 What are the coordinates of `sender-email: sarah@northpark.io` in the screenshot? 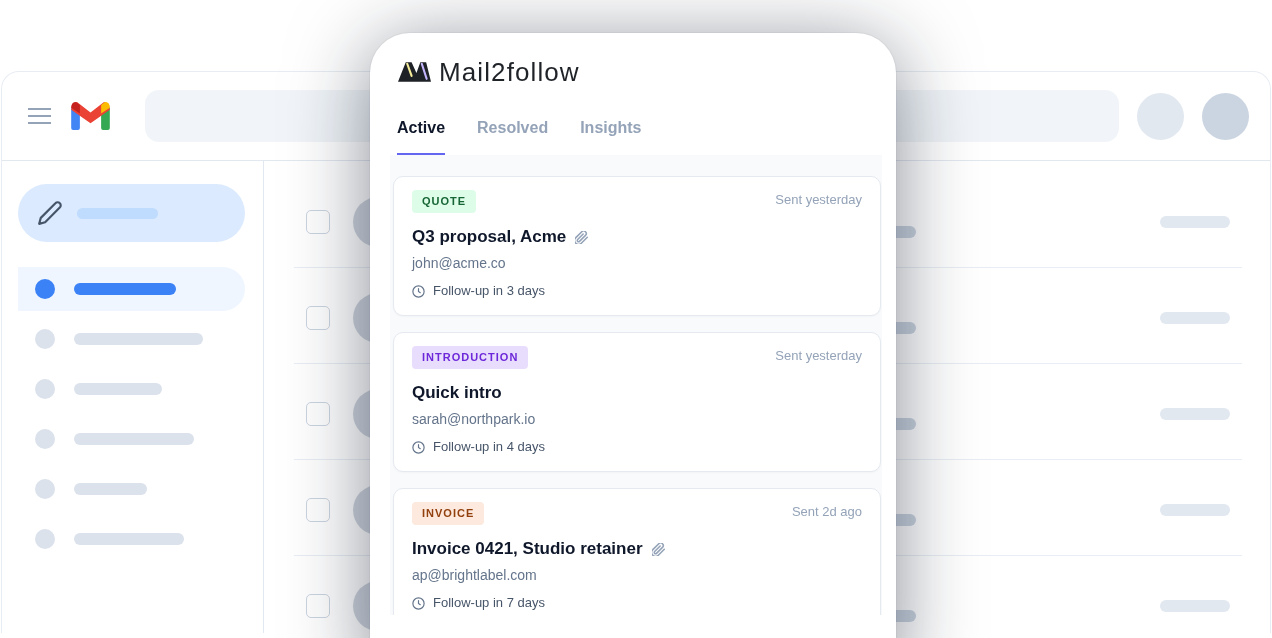 It's located at (474, 419).